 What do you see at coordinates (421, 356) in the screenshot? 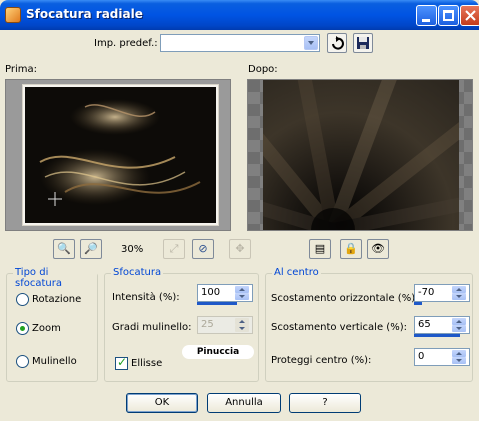
I see `protect-value: 0` at bounding box center [421, 356].